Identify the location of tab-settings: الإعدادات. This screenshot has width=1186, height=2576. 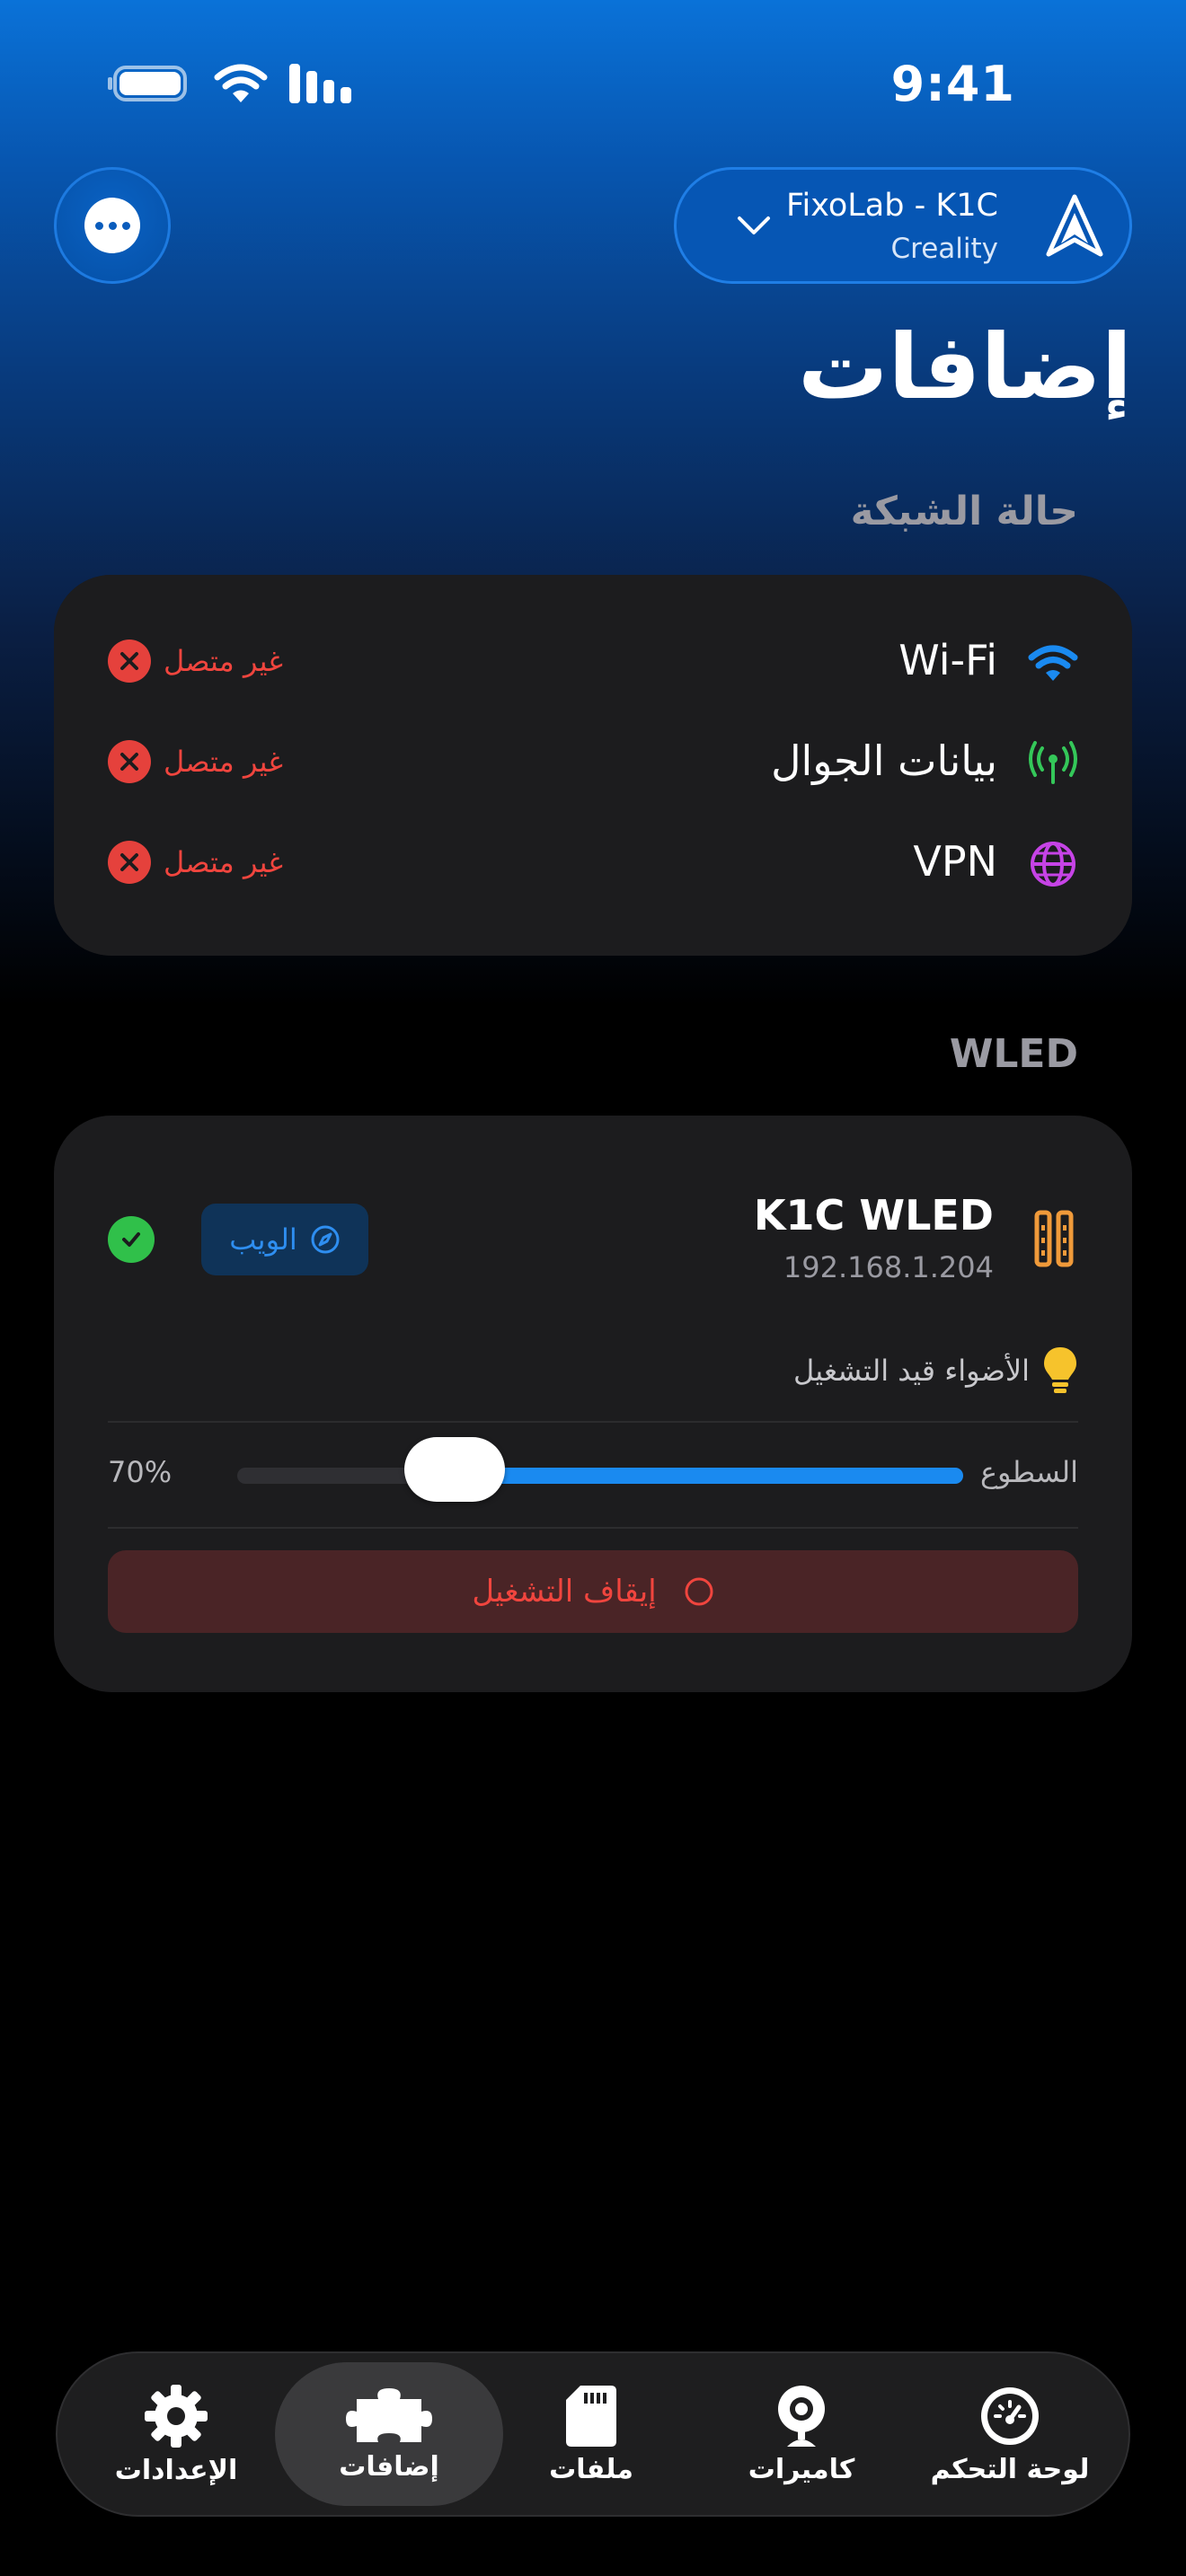
(176, 2434).